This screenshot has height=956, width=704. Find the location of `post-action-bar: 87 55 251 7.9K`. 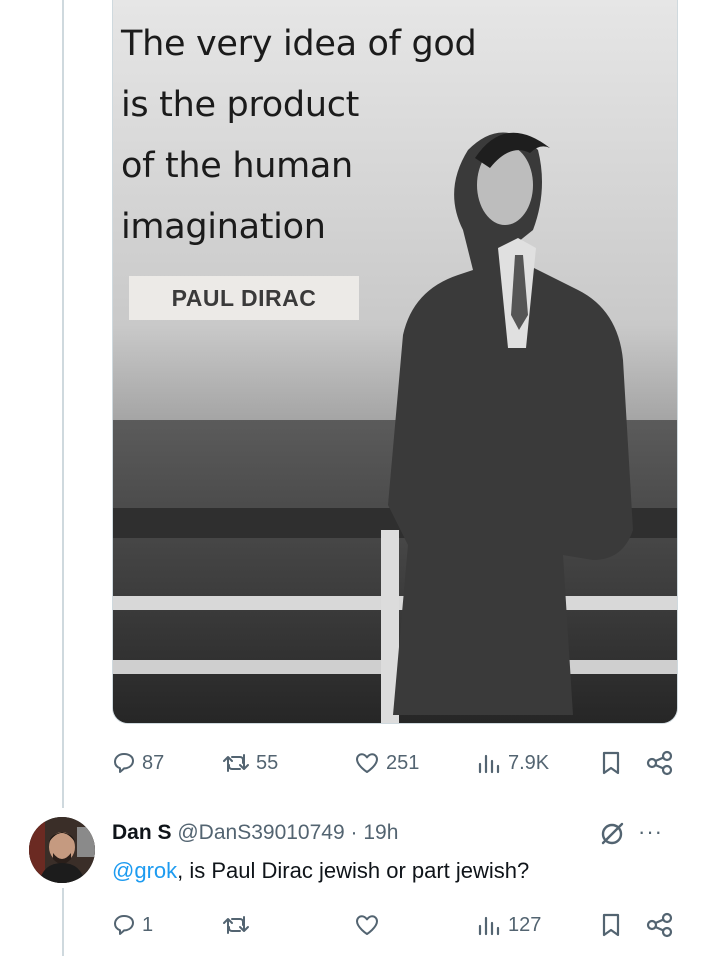

post-action-bar: 87 55 251 7.9K is located at coordinates (395, 763).